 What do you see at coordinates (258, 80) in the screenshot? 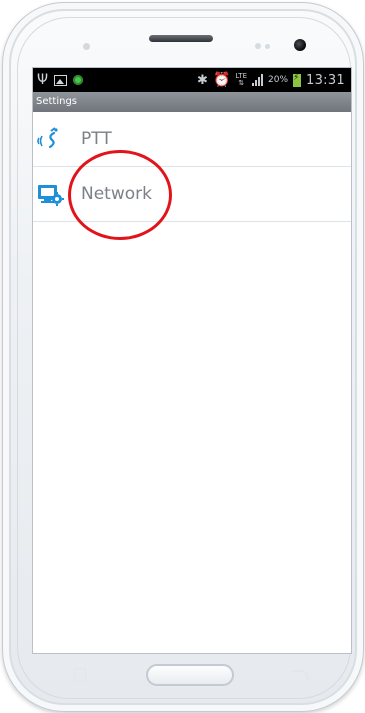
I see `signal-strength-icon` at bounding box center [258, 80].